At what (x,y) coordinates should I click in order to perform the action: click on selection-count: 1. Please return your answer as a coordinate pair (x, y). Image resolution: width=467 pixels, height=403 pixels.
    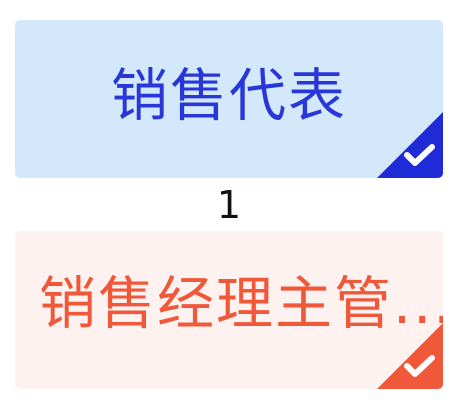
    Looking at the image, I should click on (229, 205).